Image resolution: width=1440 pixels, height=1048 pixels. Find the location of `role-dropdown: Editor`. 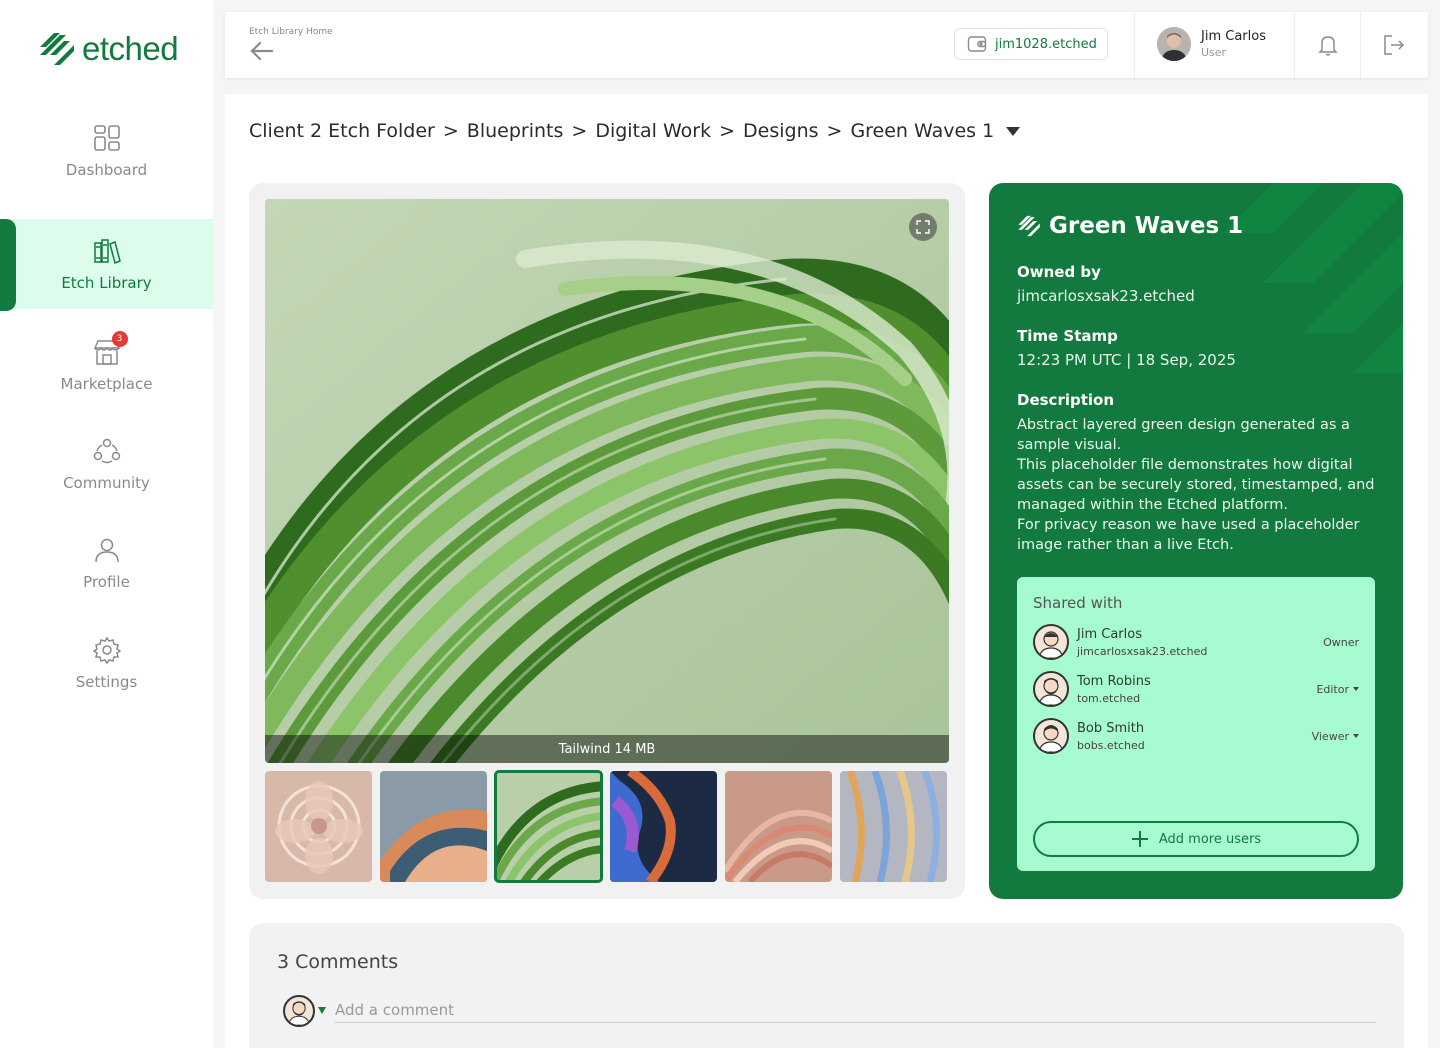

role-dropdown: Editor is located at coordinates (1337, 689).